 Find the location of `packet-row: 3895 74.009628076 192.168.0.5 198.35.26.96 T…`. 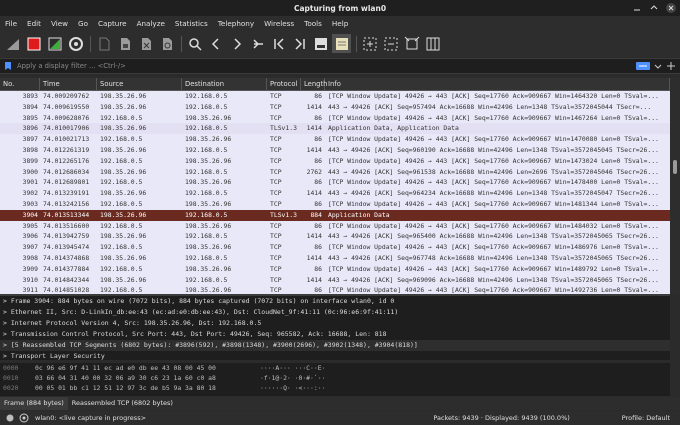

packet-row: 3895 74.009628076 192.168.0.5 198.35.26.96 T… is located at coordinates (335, 118).